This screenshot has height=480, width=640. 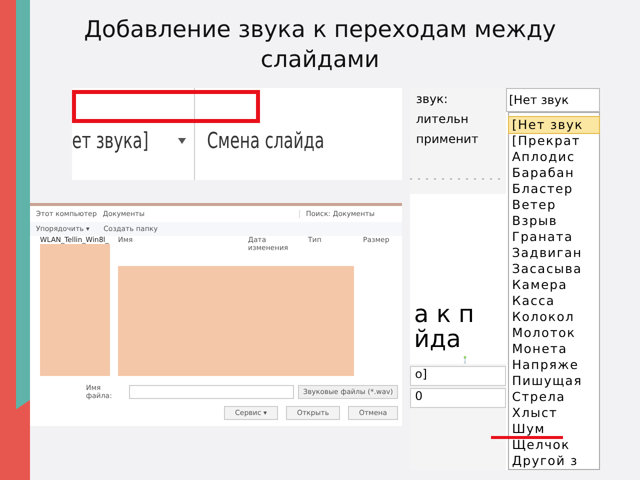 I want to click on sound-option: Хлыст, so click(x=554, y=413).